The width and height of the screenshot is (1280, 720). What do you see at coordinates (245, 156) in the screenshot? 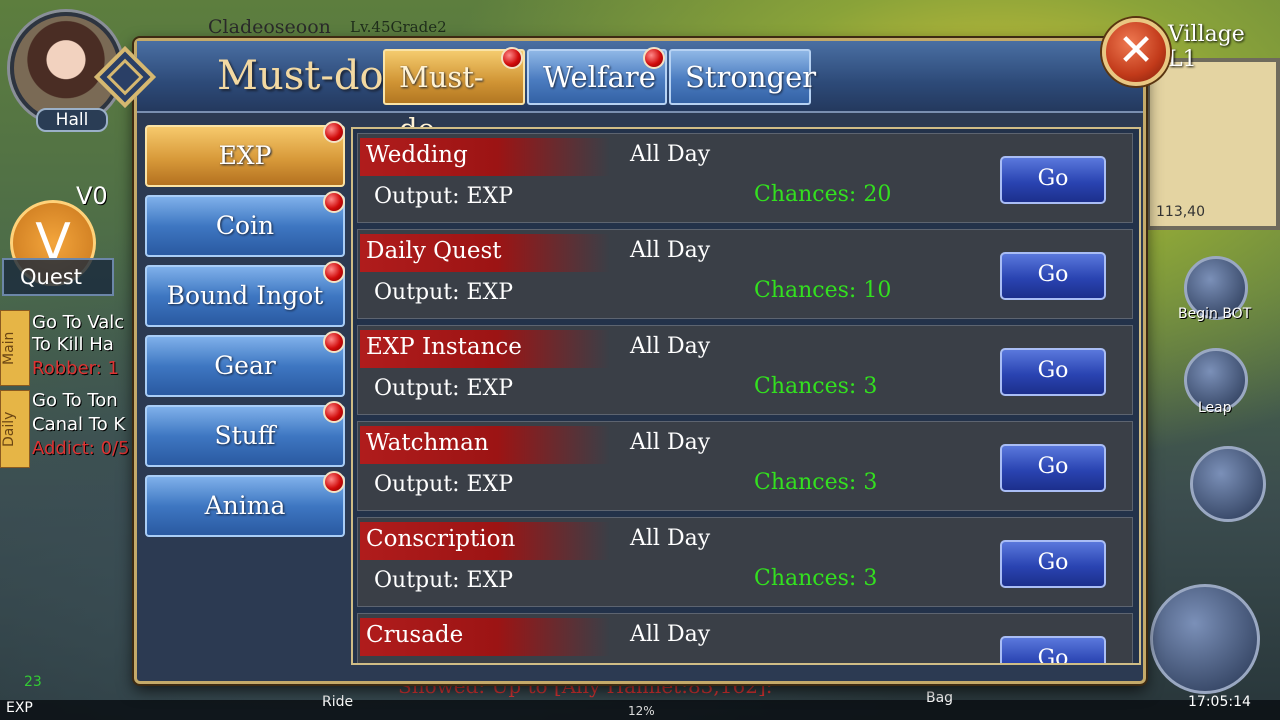
I see `category-exp: EXP` at bounding box center [245, 156].